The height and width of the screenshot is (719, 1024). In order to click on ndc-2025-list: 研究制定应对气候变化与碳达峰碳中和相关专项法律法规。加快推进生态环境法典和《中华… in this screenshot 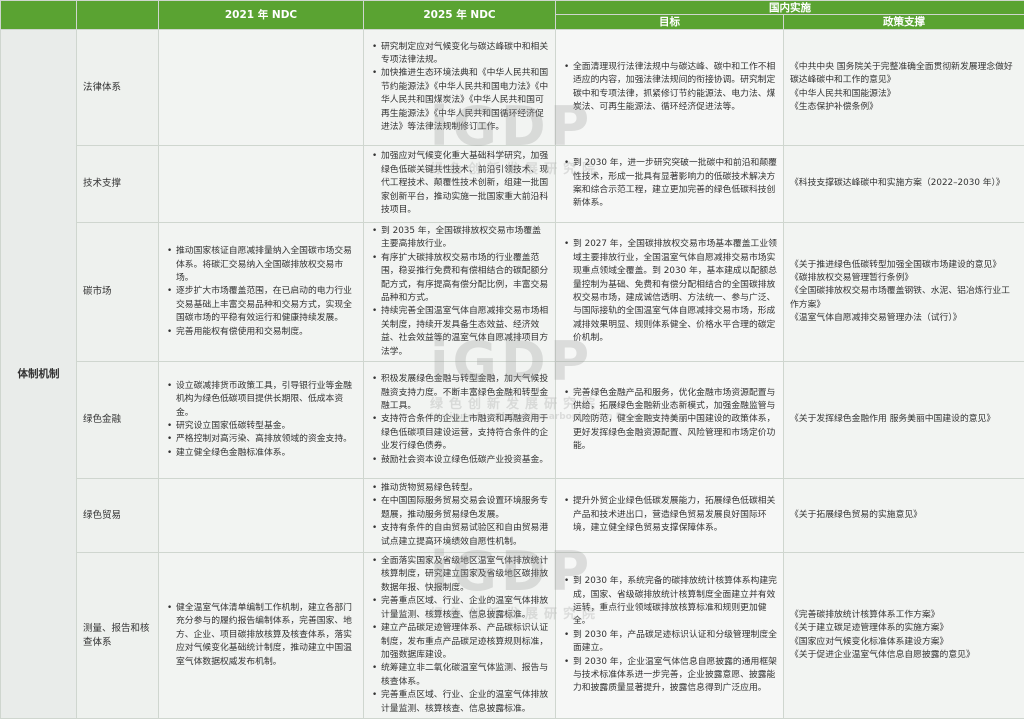, I will do `click(459, 88)`.